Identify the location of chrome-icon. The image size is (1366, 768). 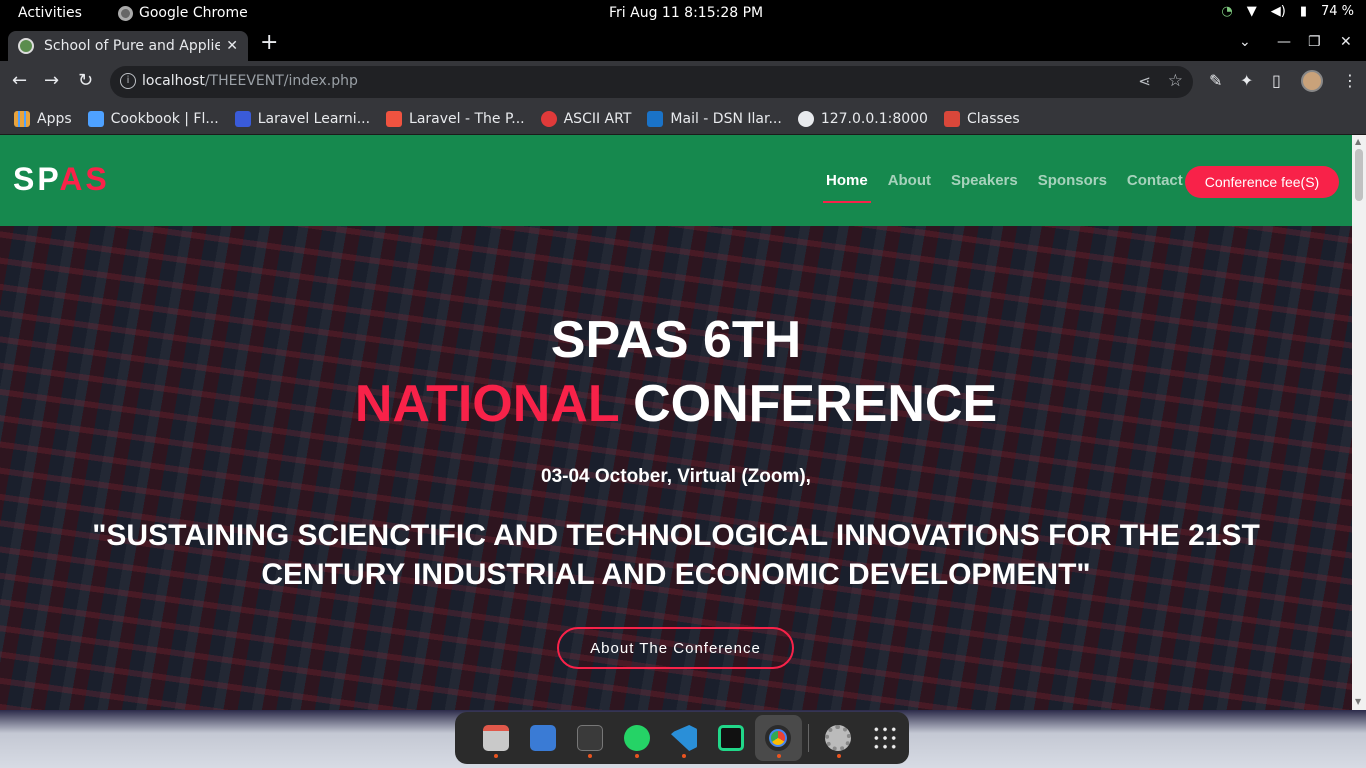
(778, 738).